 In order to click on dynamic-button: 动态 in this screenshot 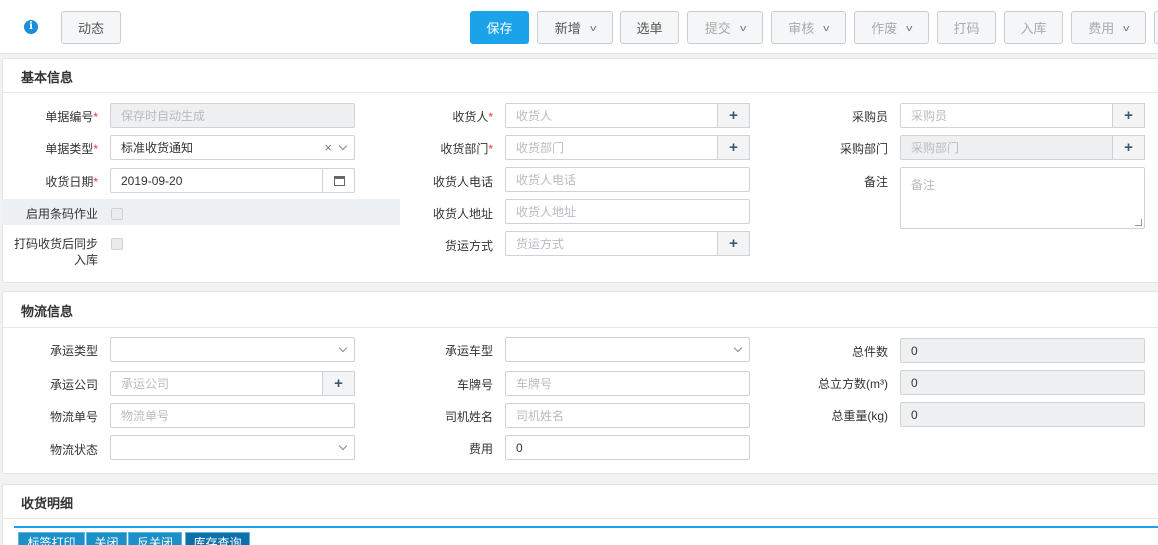, I will do `click(91, 27)`.